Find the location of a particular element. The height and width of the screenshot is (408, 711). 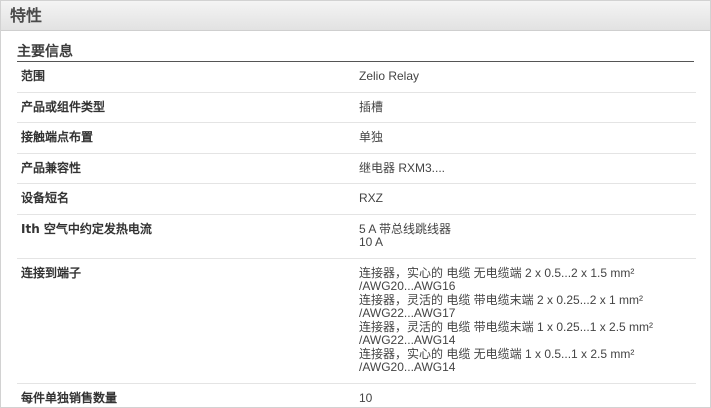

spec-value-line: Zelio Relay is located at coordinates (389, 76).